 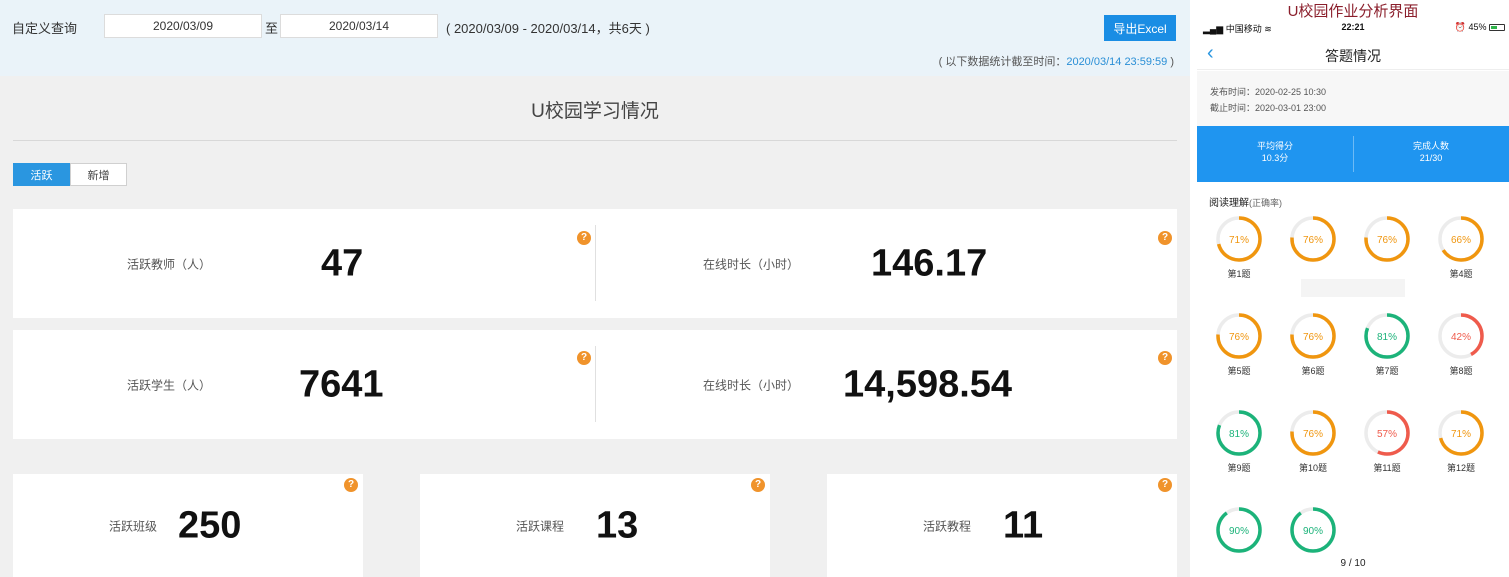 I want to click on active-courses-value: 13, so click(x=617, y=525).